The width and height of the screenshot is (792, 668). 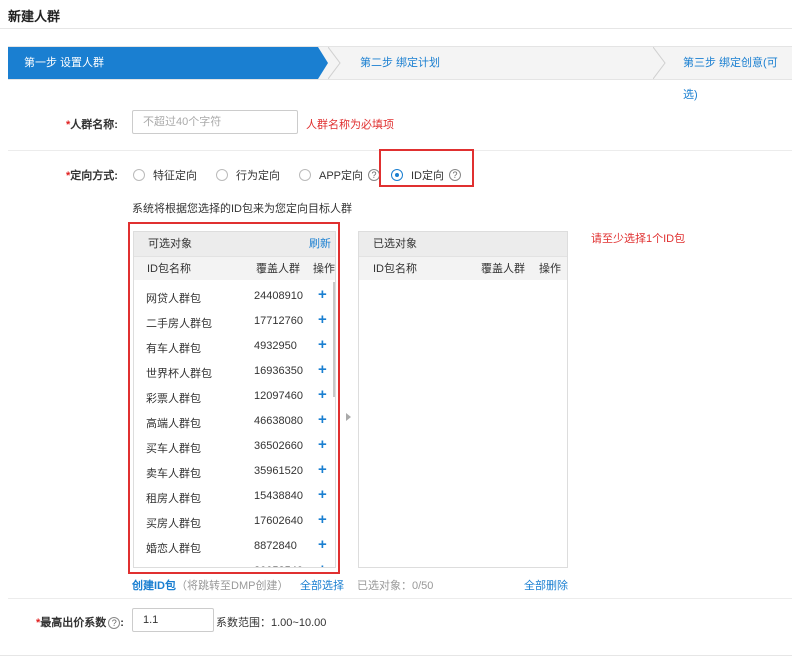 I want to click on bid-coefficient-input, so click(x=173, y=620).